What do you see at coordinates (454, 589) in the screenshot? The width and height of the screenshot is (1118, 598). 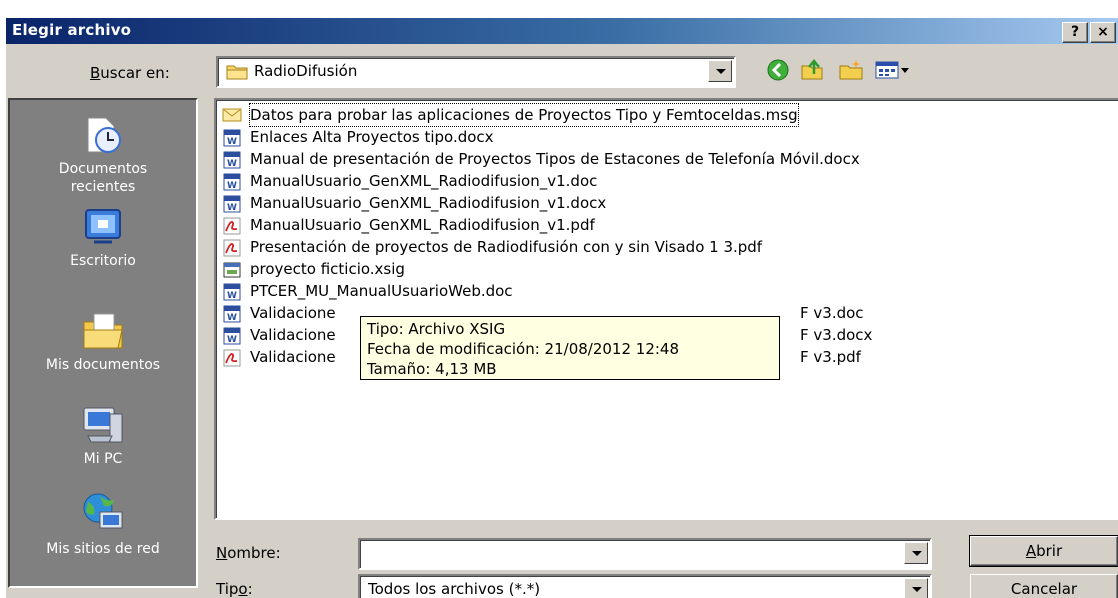 I see `file-type-value: Todos los archivos (*.*)` at bounding box center [454, 589].